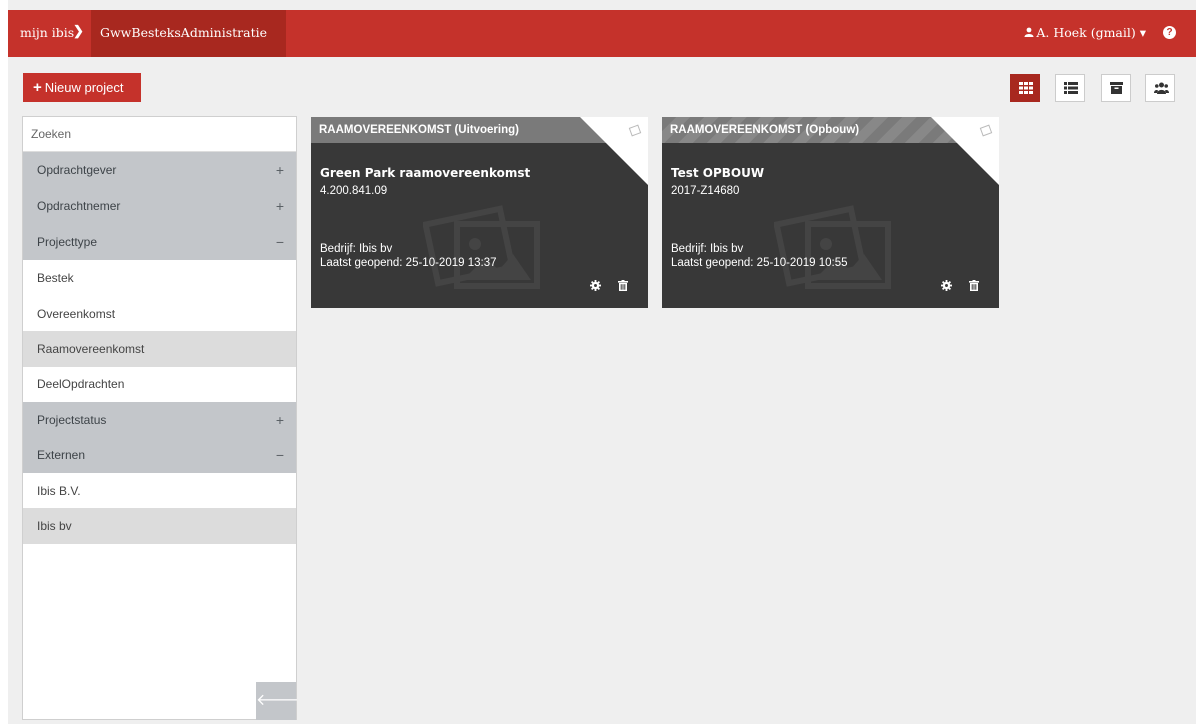 The image size is (1196, 724). Describe the element at coordinates (76, 314) in the screenshot. I see `filter-option-label: Overeenkomst` at that location.